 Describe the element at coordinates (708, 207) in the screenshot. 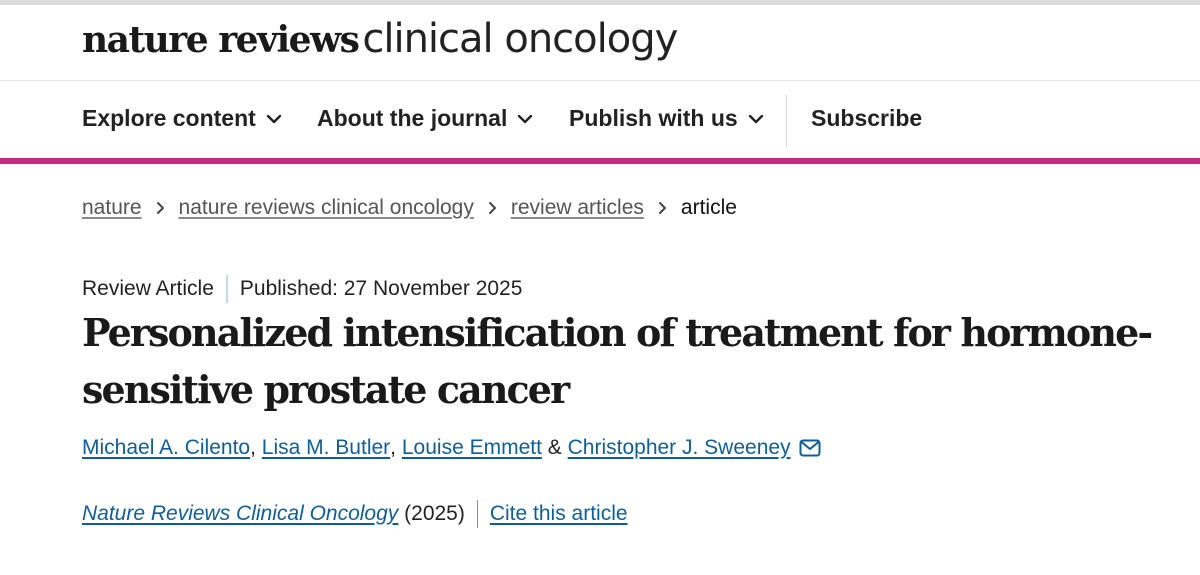

I see `breadcrumb-current: article` at that location.